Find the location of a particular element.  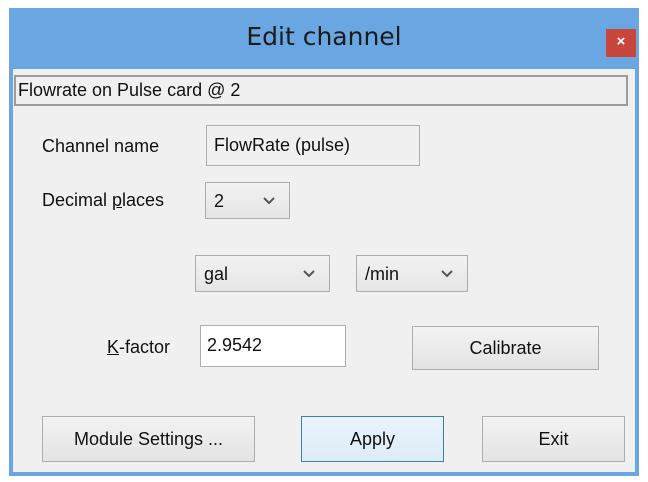

exit-button: Exit is located at coordinates (553, 439).